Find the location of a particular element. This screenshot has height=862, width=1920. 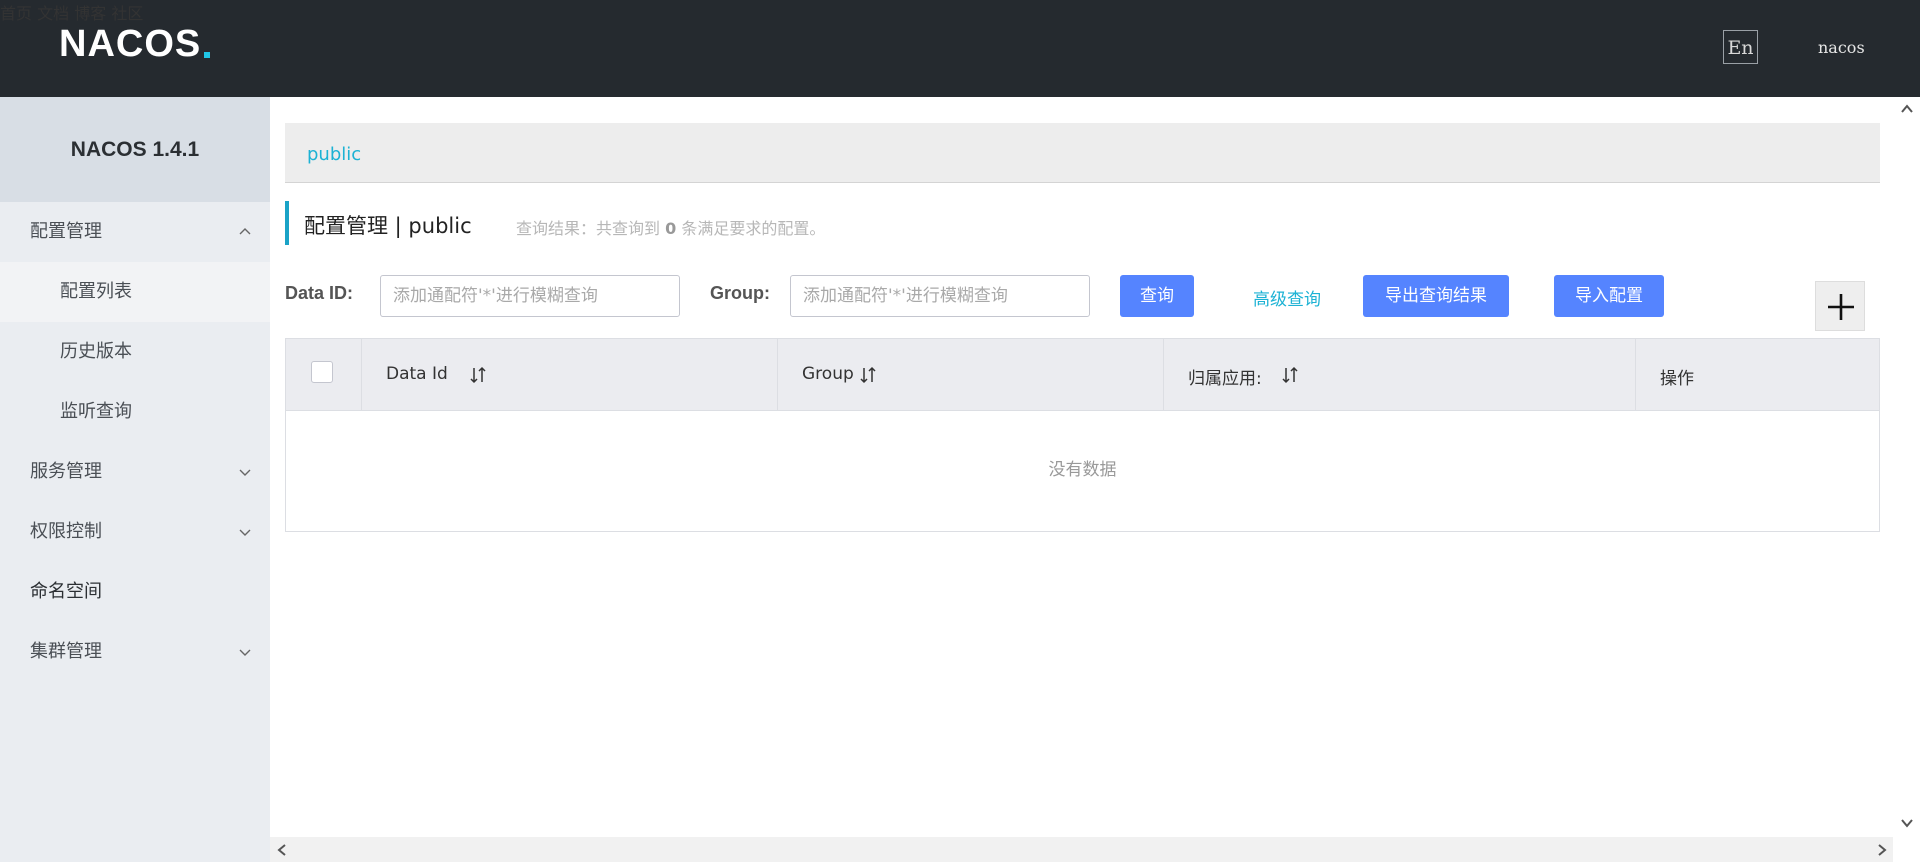

table-header: Data Id Group 归属应用: 操作 is located at coordinates (1082, 375).